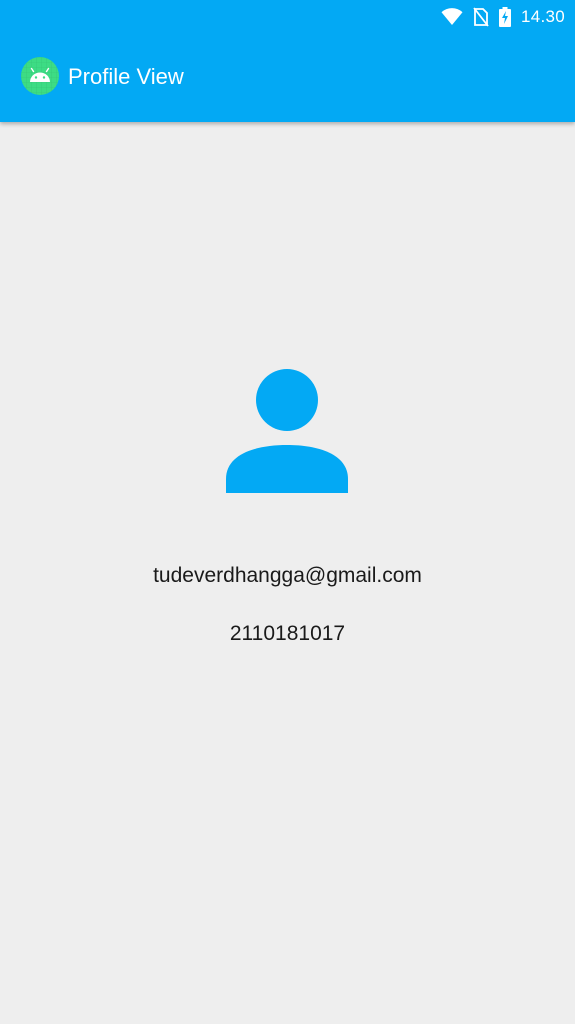 The height and width of the screenshot is (1024, 575). What do you see at coordinates (40, 76) in the screenshot?
I see `android-icon` at bounding box center [40, 76].